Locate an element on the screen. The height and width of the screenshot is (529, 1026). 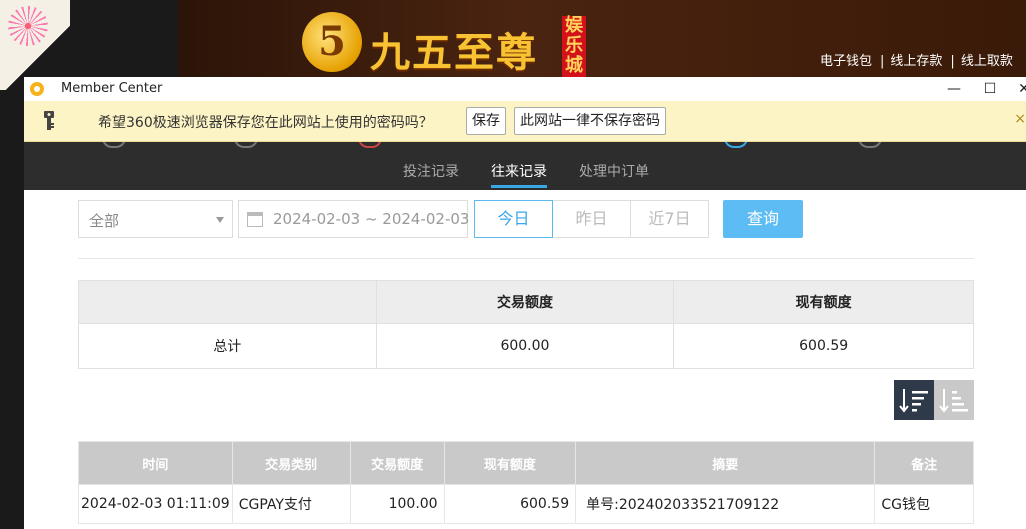
never-save-password-button: 此网站一律不保存密码 is located at coordinates (590, 121).